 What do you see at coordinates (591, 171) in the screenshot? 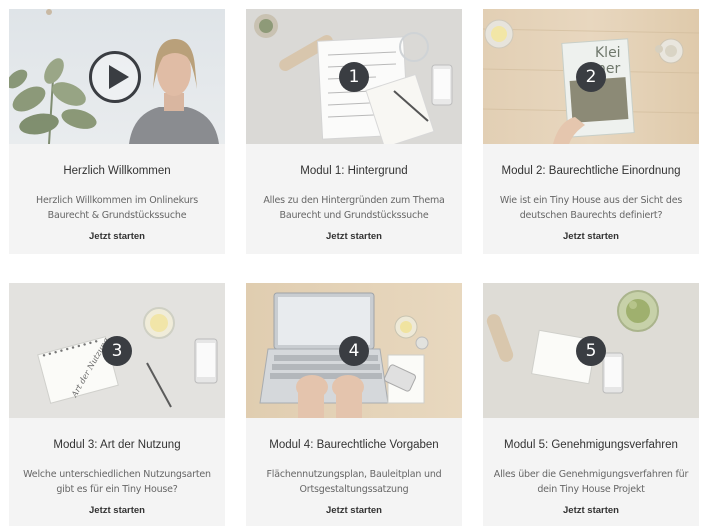
I see `card-title: Modul 2: Baurechtliche Einordnung` at bounding box center [591, 171].